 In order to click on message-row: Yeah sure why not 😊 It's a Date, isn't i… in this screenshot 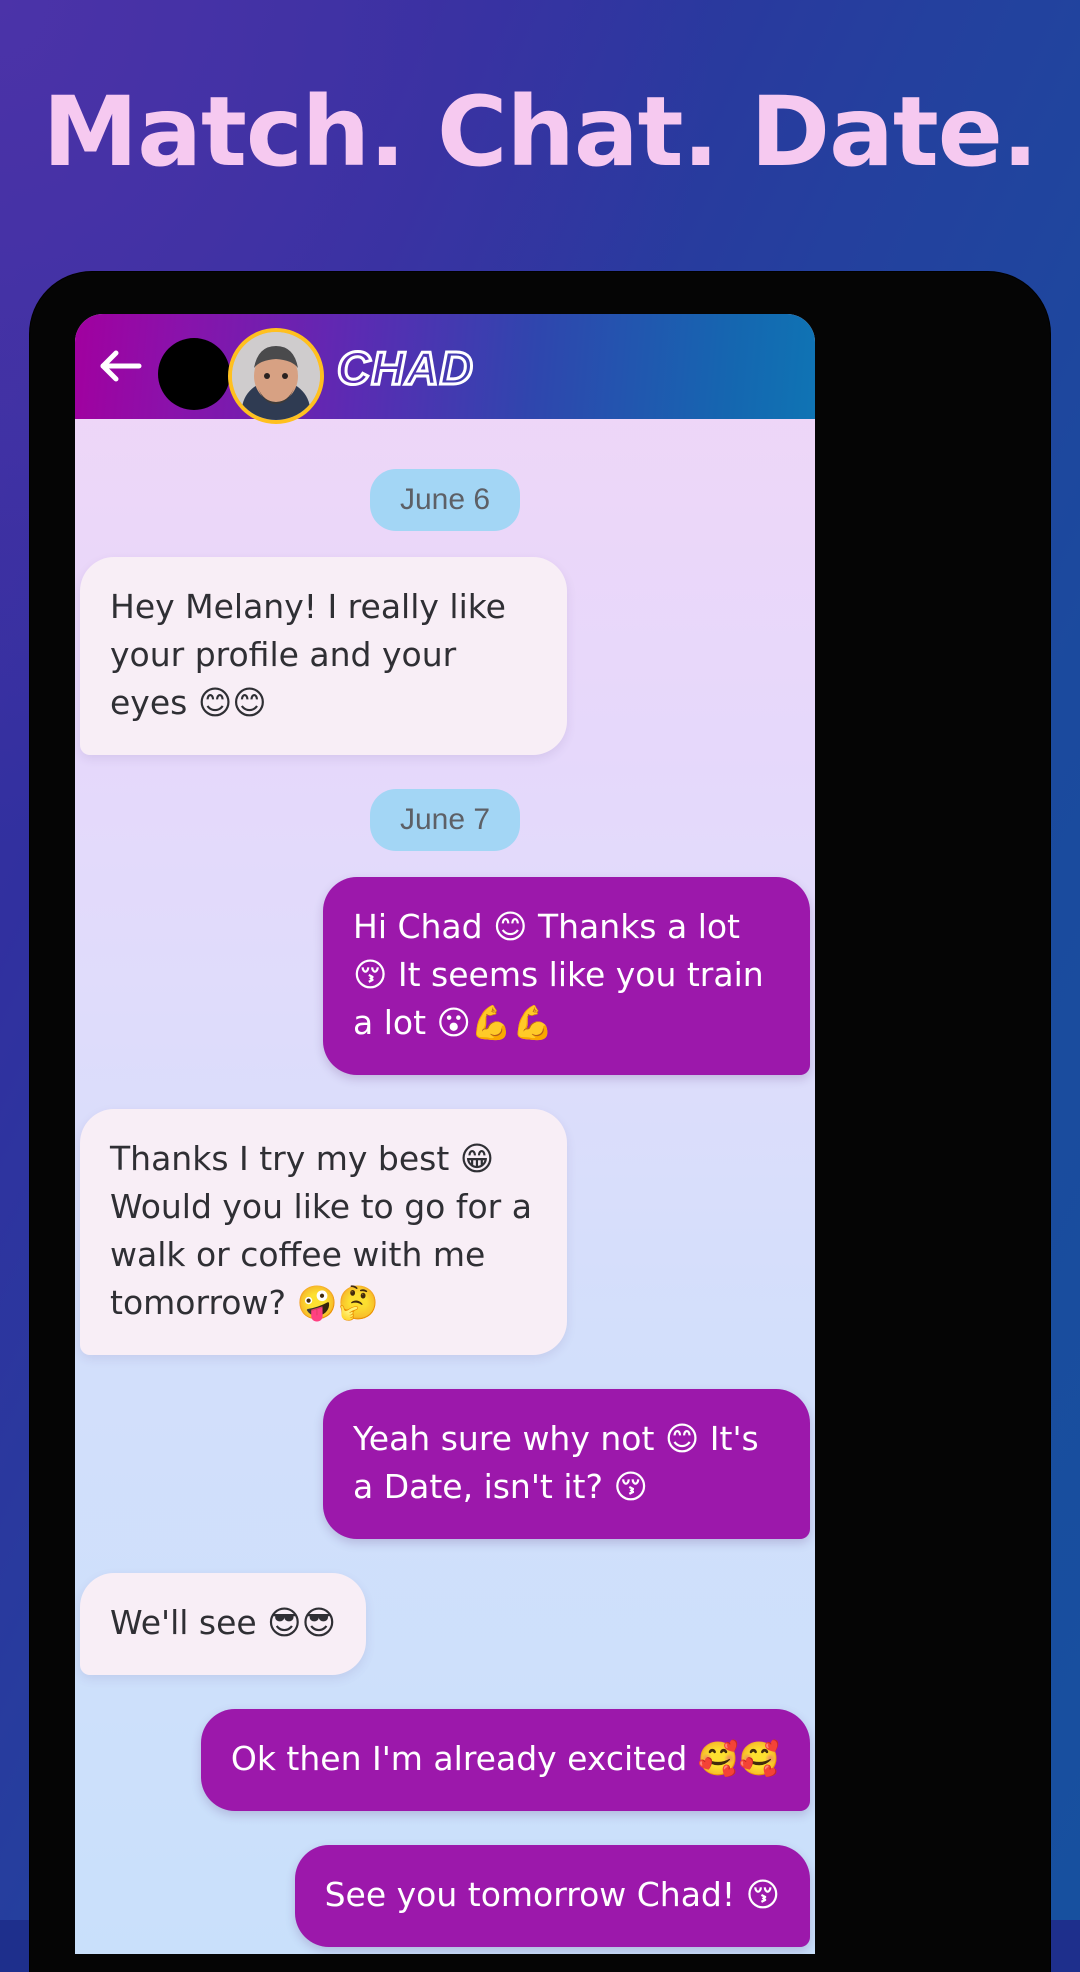, I will do `click(445, 1464)`.